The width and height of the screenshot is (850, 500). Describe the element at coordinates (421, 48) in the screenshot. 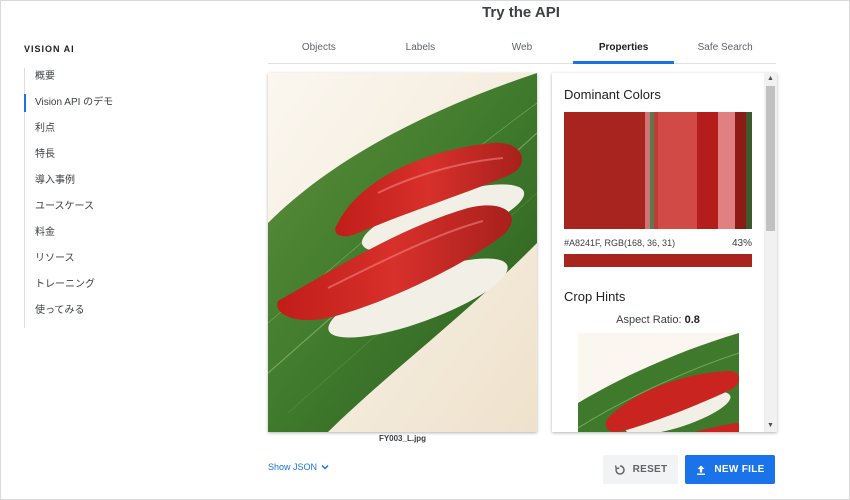

I see `tab-labels: Labels` at that location.